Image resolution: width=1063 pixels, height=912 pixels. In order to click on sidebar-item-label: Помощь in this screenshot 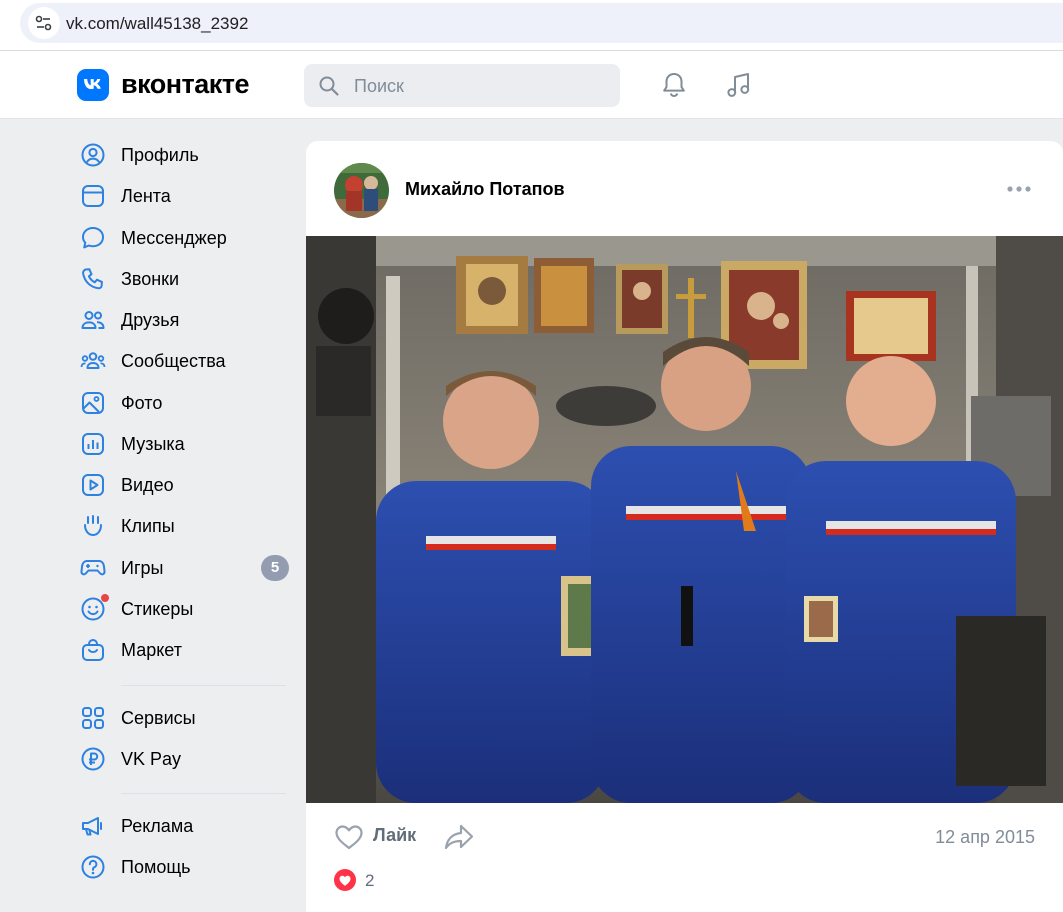, I will do `click(156, 867)`.